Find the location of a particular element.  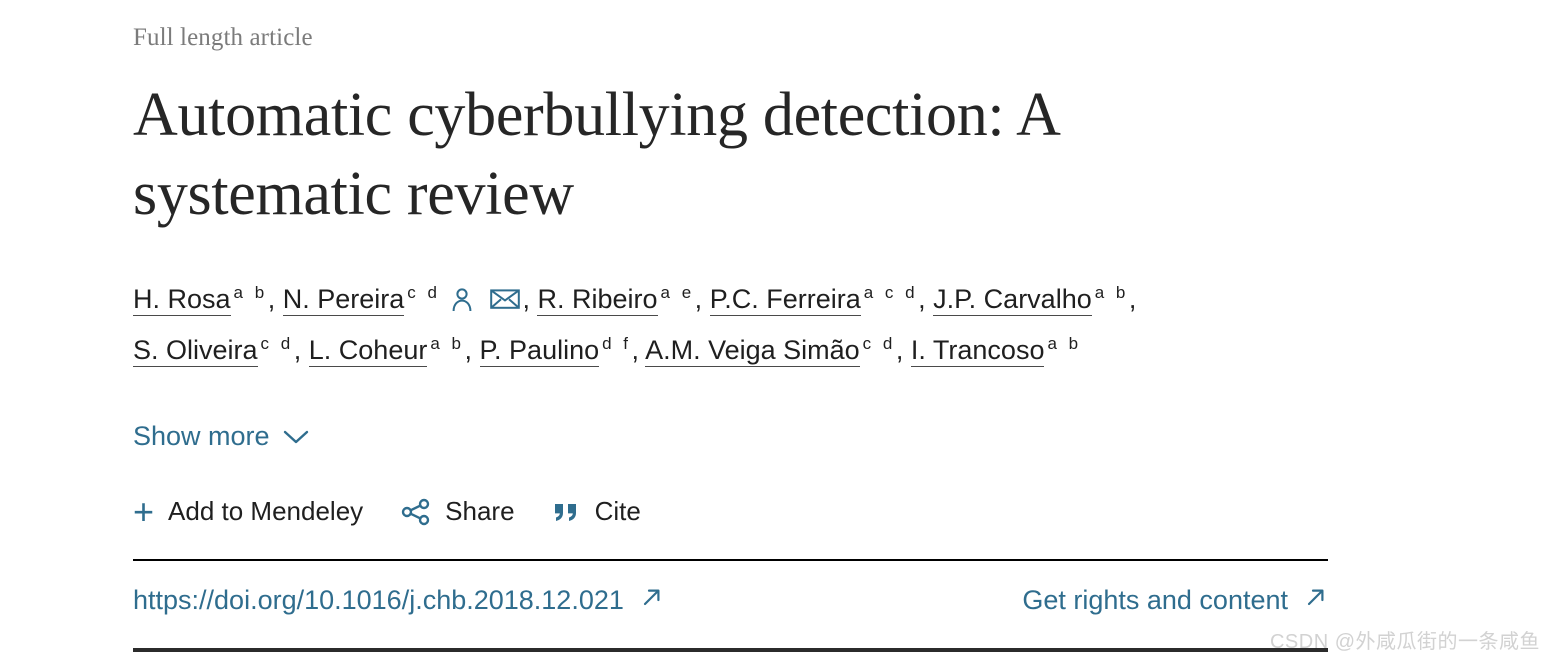

author-link: J.P. Carvalho is located at coordinates (1012, 300).